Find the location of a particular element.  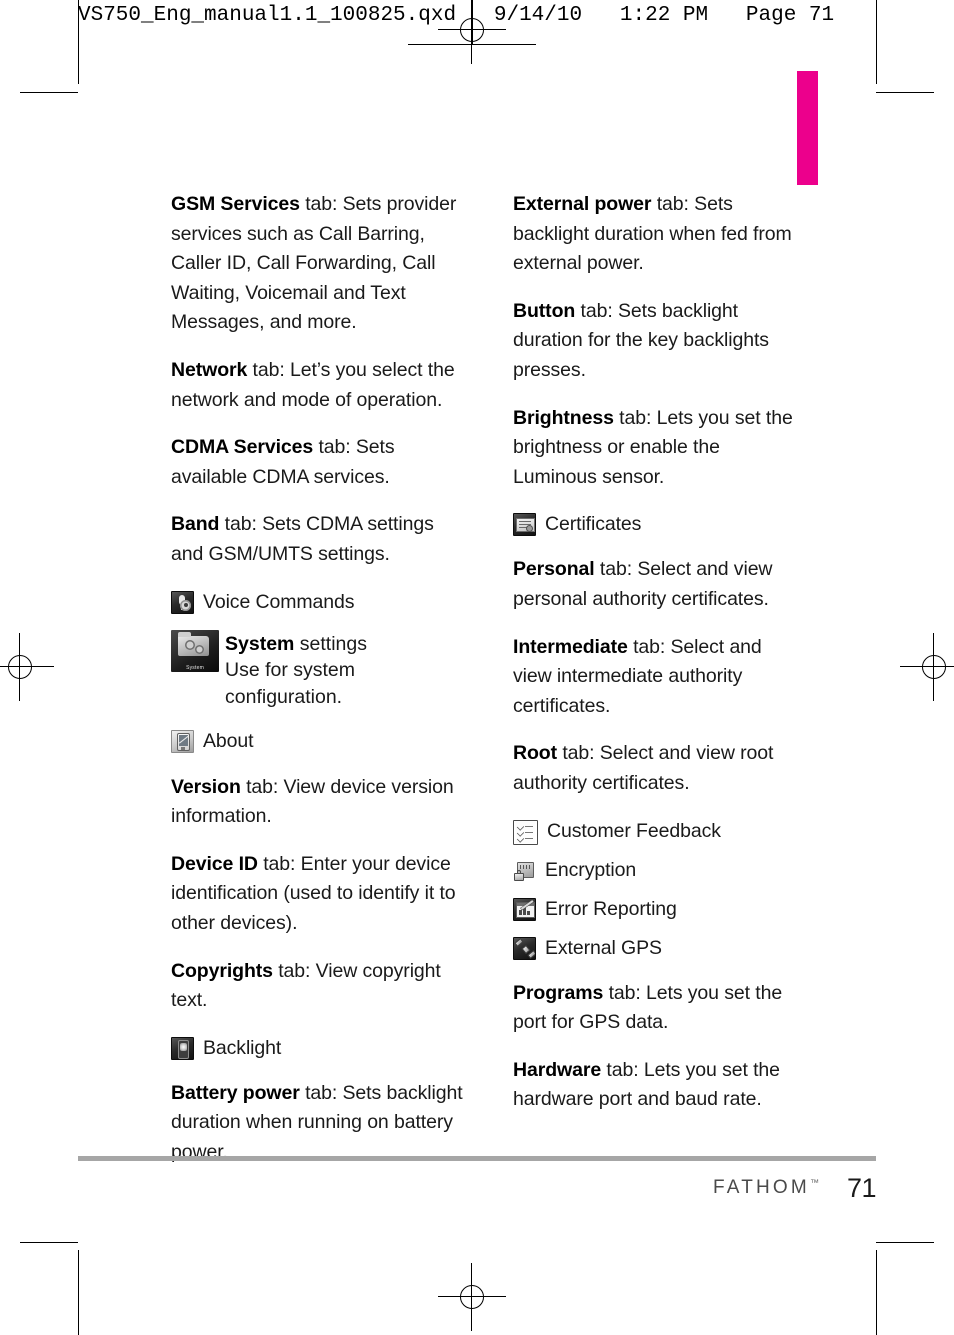

fathom-brand-wordmark: FATHOM™ is located at coordinates (766, 1188).